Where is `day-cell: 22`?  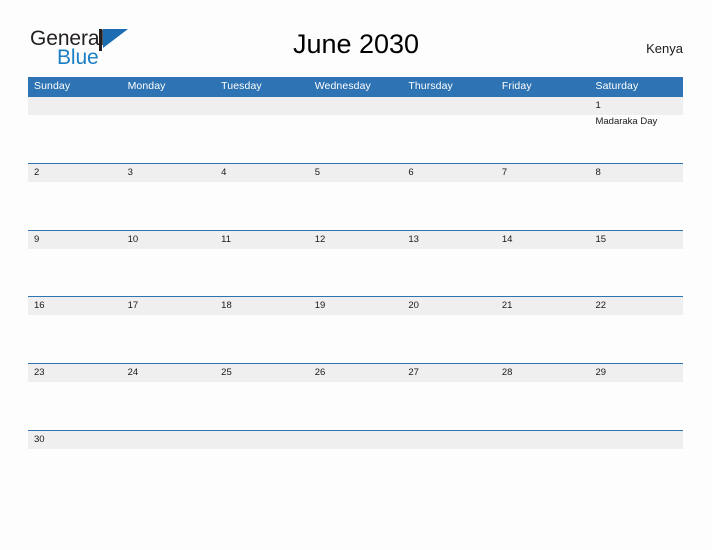 day-cell: 22 is located at coordinates (636, 306).